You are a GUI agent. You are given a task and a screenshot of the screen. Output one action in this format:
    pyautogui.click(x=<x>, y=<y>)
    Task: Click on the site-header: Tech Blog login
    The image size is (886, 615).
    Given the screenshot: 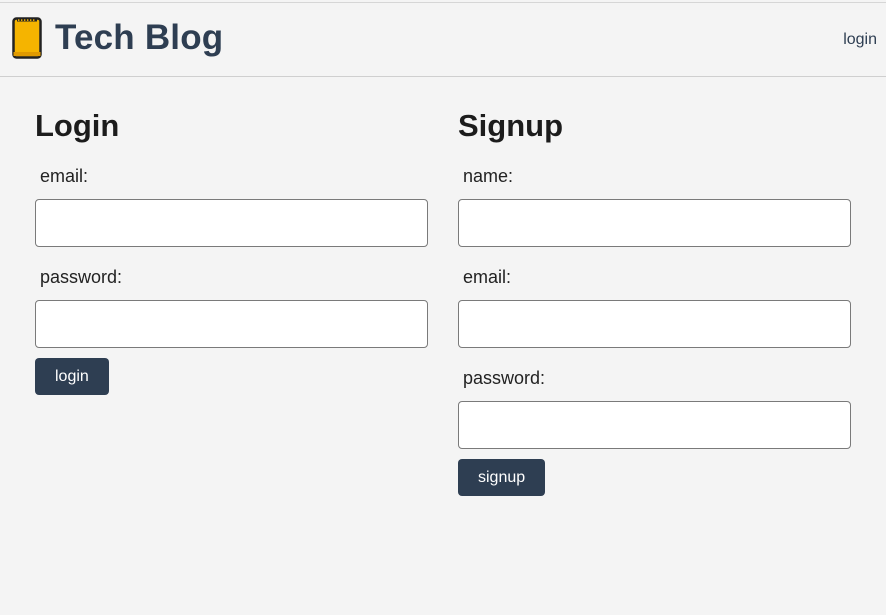 What is the action you would take?
    pyautogui.click(x=443, y=39)
    